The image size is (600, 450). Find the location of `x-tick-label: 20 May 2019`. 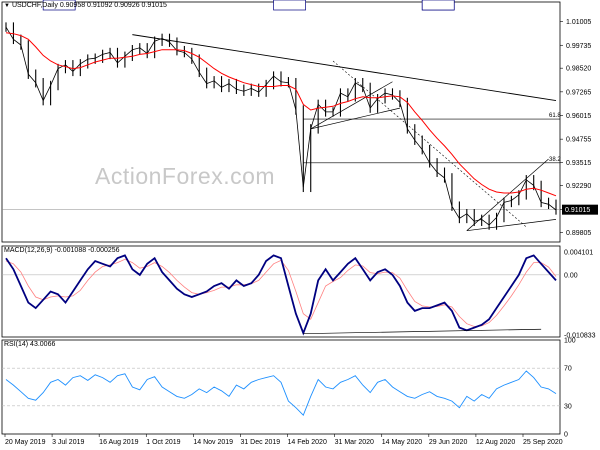

x-tick-label: 20 May 2019 is located at coordinates (25, 442).